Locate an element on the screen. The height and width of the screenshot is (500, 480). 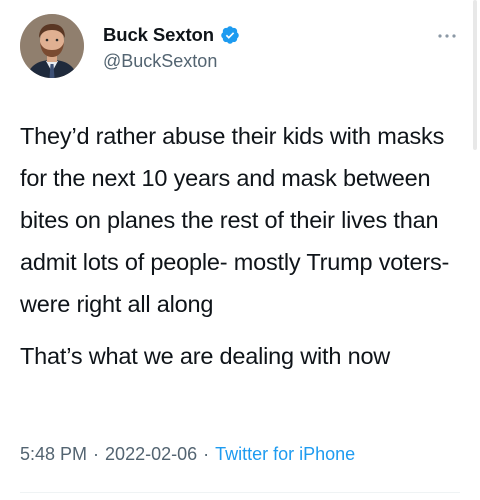
author-display-name: Buck Sexton is located at coordinates (158, 35).